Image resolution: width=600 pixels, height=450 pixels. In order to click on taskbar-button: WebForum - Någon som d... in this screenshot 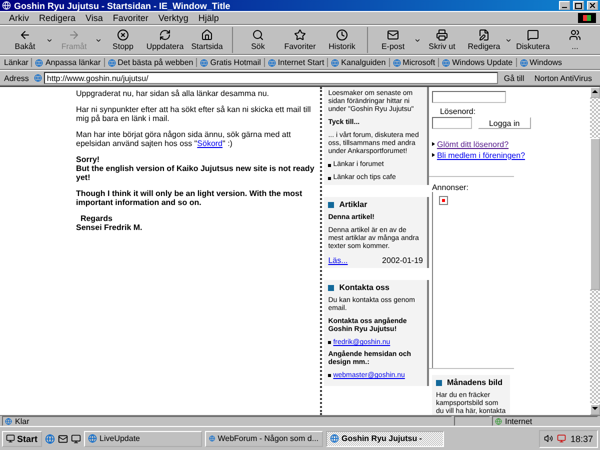, I will do `click(263, 438)`.